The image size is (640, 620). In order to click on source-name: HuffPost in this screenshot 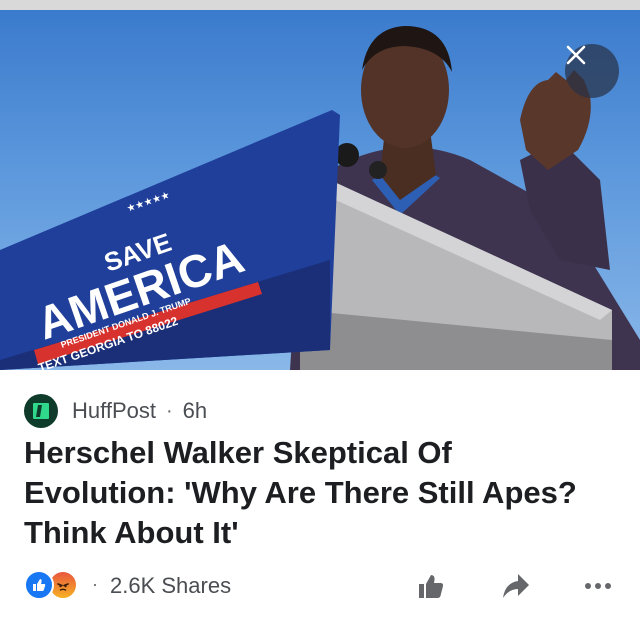, I will do `click(114, 411)`.